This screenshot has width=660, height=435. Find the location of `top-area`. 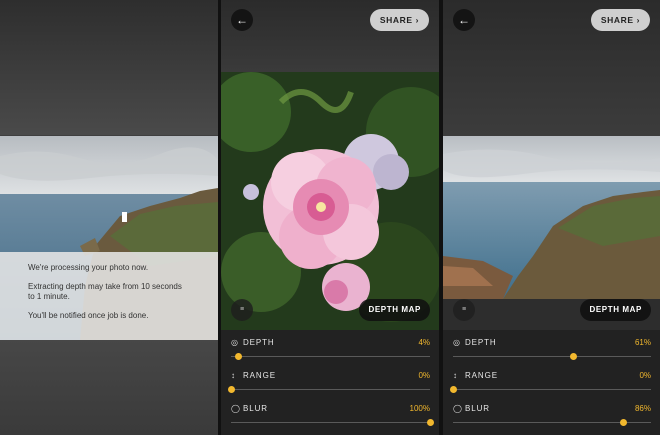

top-area is located at coordinates (109, 67).